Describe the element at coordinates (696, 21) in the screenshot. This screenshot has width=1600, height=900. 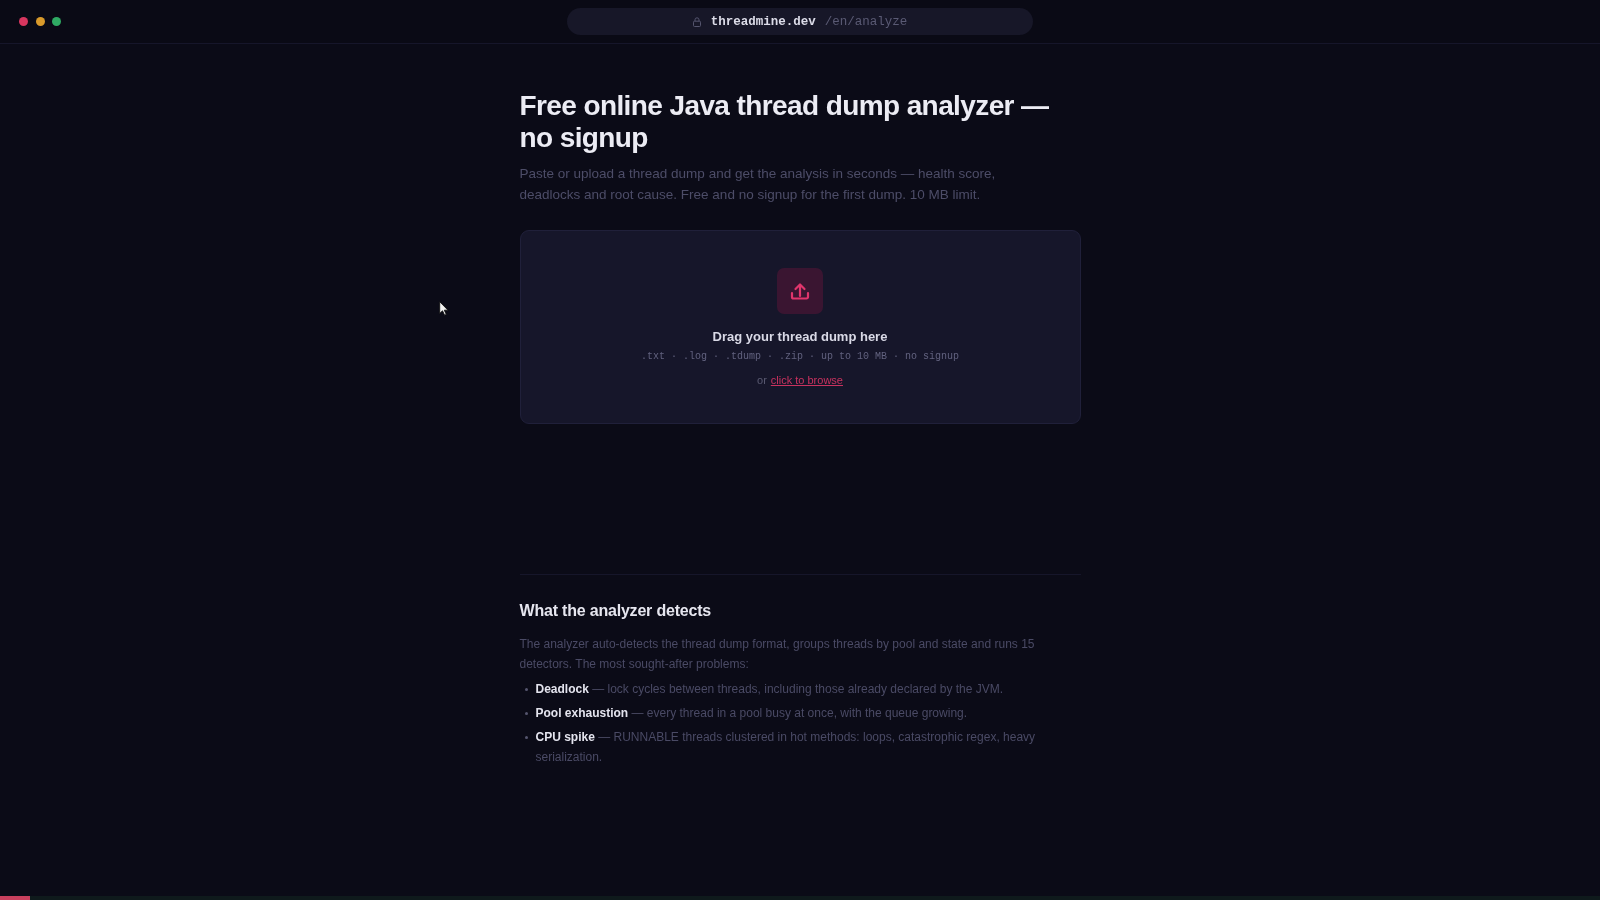
I see `lock-icon` at that location.